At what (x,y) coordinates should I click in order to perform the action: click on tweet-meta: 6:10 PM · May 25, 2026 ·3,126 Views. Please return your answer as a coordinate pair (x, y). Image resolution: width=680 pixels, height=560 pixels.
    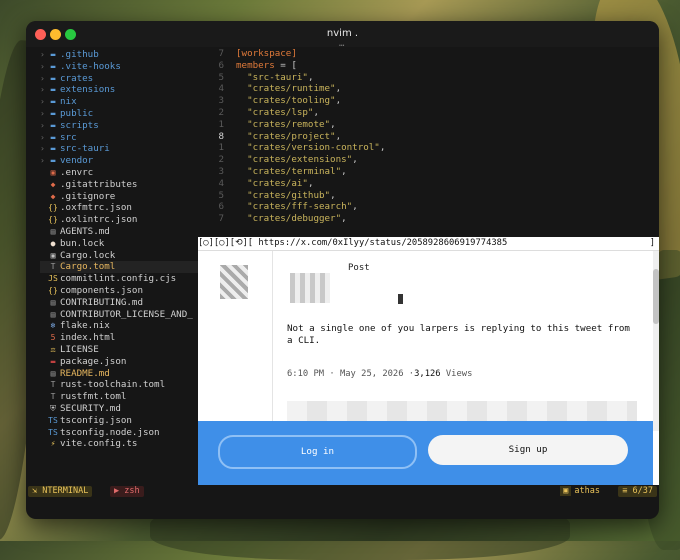
    Looking at the image, I should click on (379, 374).